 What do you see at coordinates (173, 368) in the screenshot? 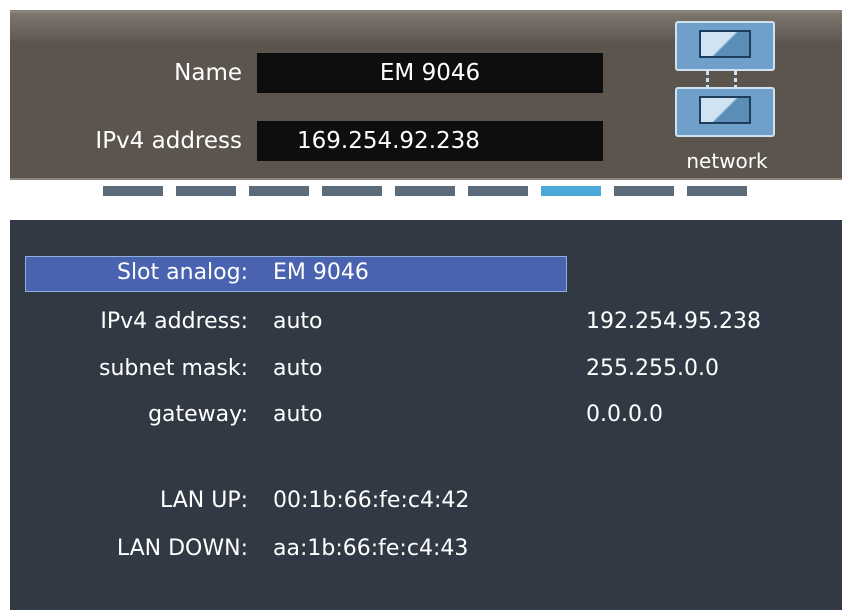
I see `subnet-mask-label: subnet mask:` at bounding box center [173, 368].